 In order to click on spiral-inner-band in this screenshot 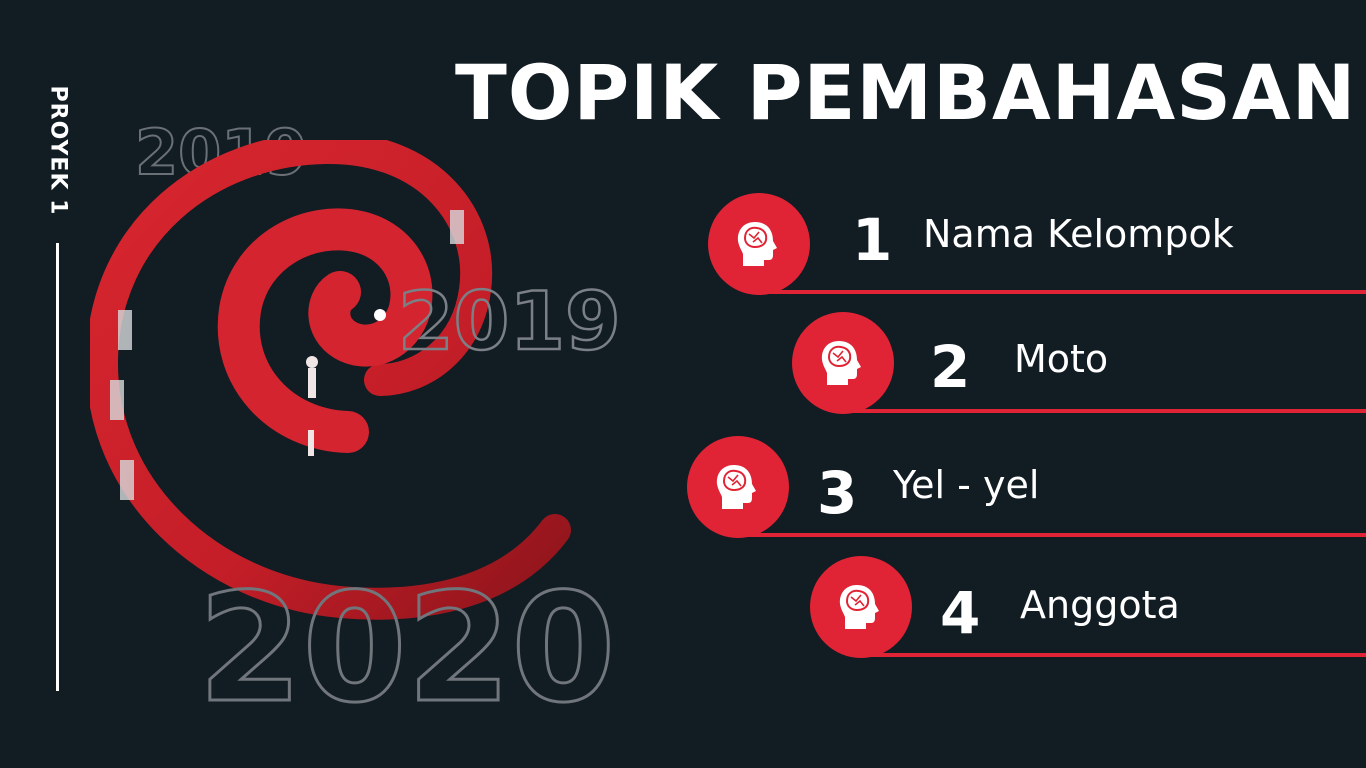, I will do `click(325, 330)`.